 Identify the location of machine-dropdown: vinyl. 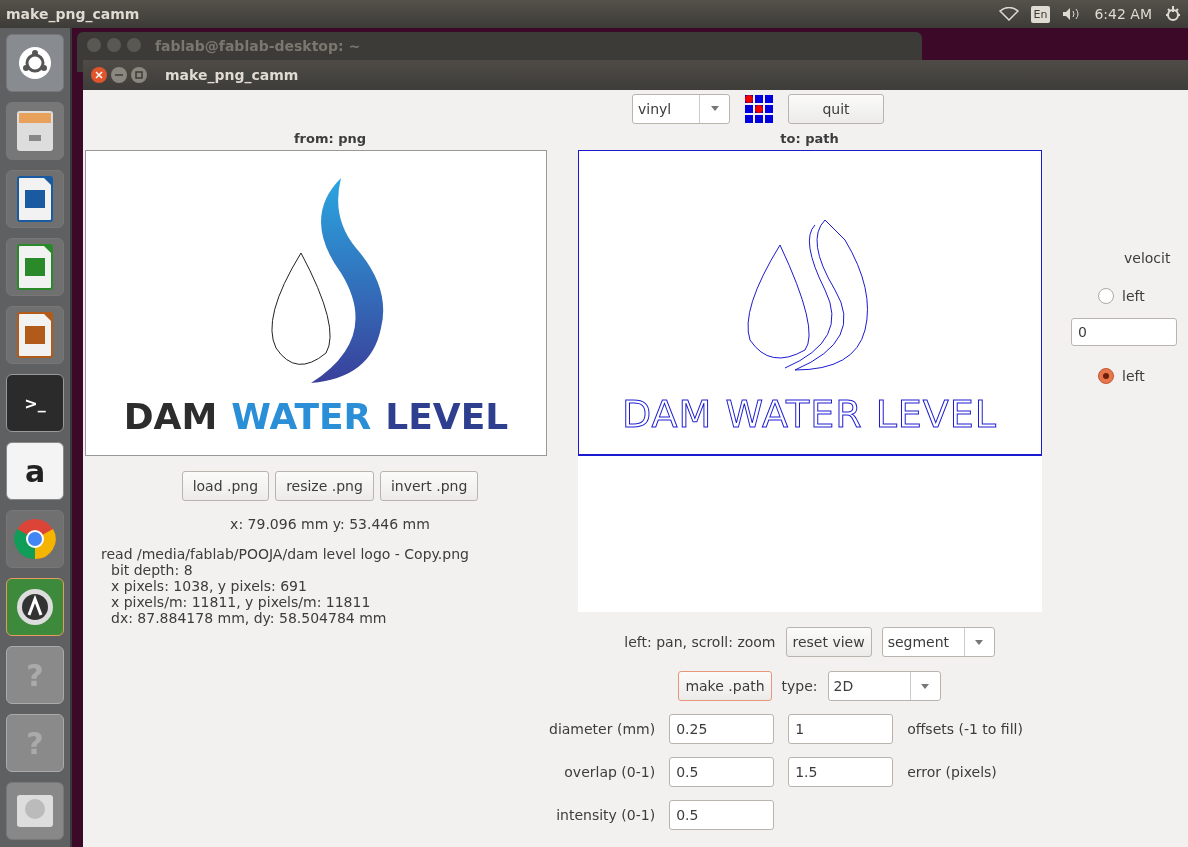
(681, 108).